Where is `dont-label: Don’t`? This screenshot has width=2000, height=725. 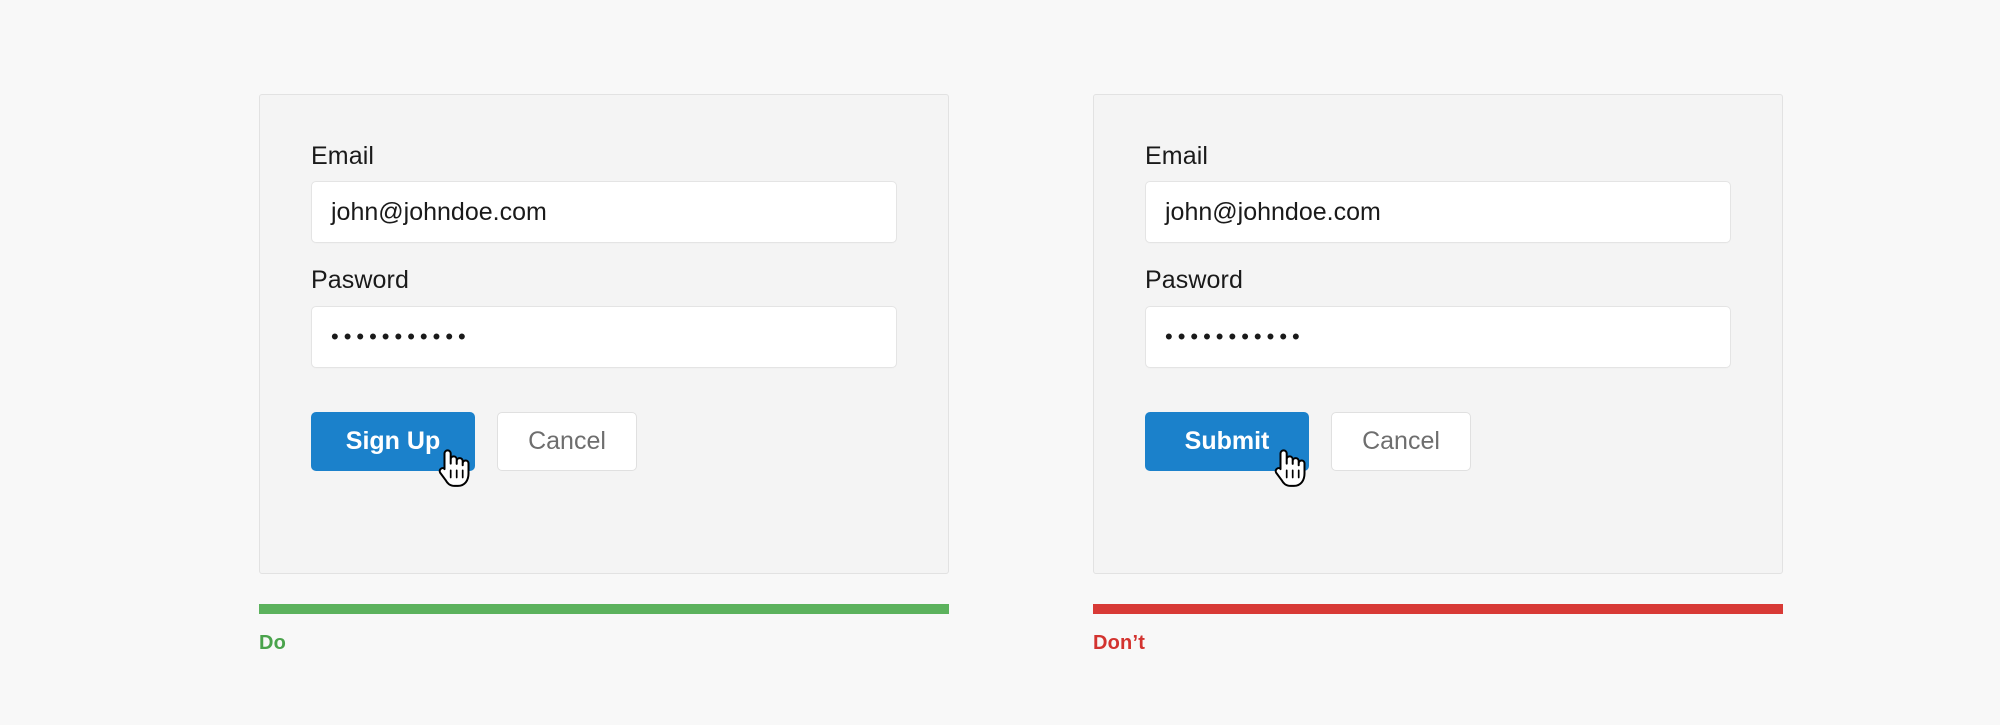 dont-label: Don’t is located at coordinates (1119, 643).